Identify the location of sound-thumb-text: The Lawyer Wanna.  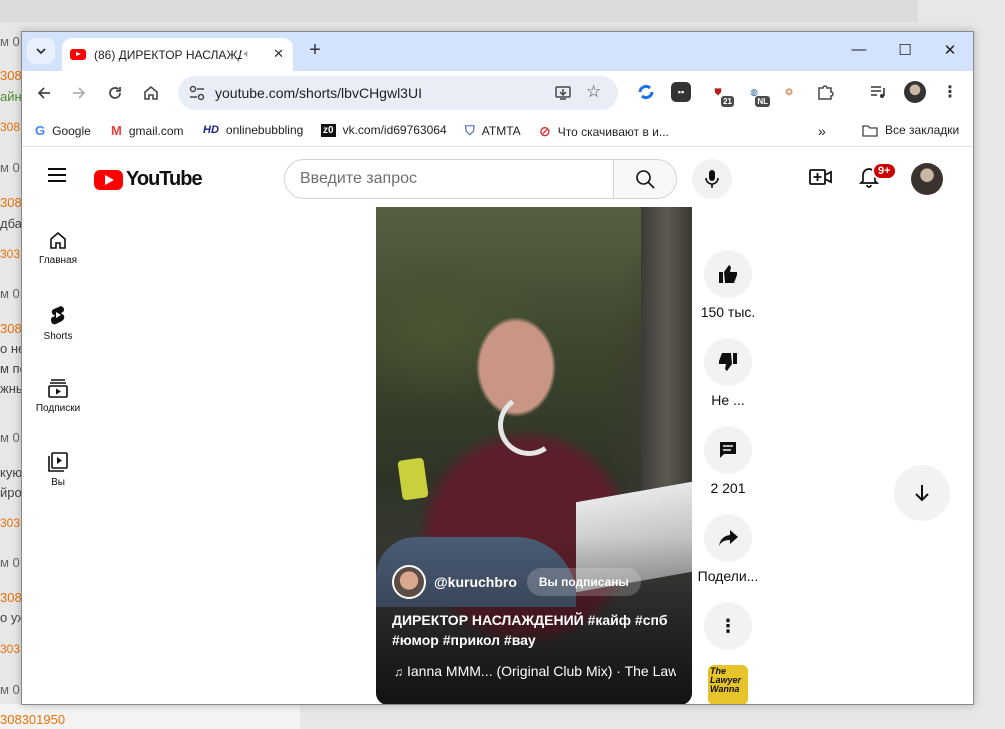
(726, 680).